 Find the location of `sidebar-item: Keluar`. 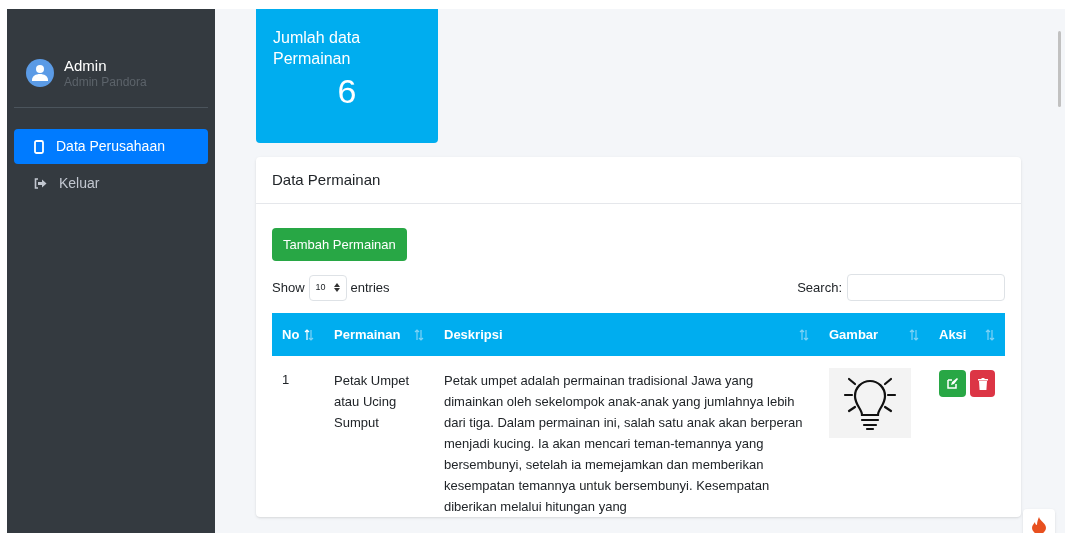

sidebar-item: Keluar is located at coordinates (111, 183).